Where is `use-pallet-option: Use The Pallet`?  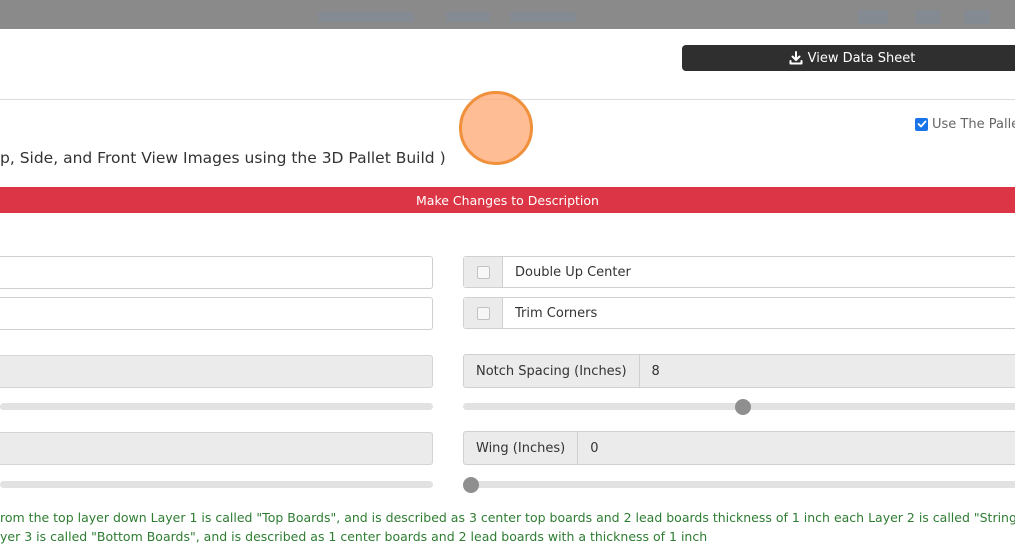
use-pallet-option: Use The Pallet is located at coordinates (965, 124).